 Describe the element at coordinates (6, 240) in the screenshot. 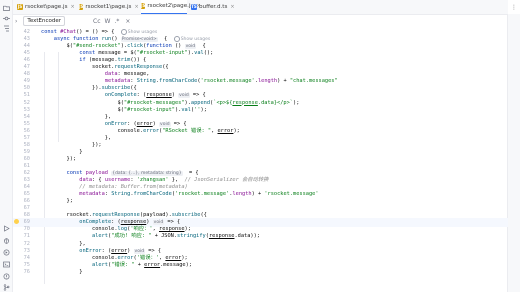

I see `debug-icon` at that location.